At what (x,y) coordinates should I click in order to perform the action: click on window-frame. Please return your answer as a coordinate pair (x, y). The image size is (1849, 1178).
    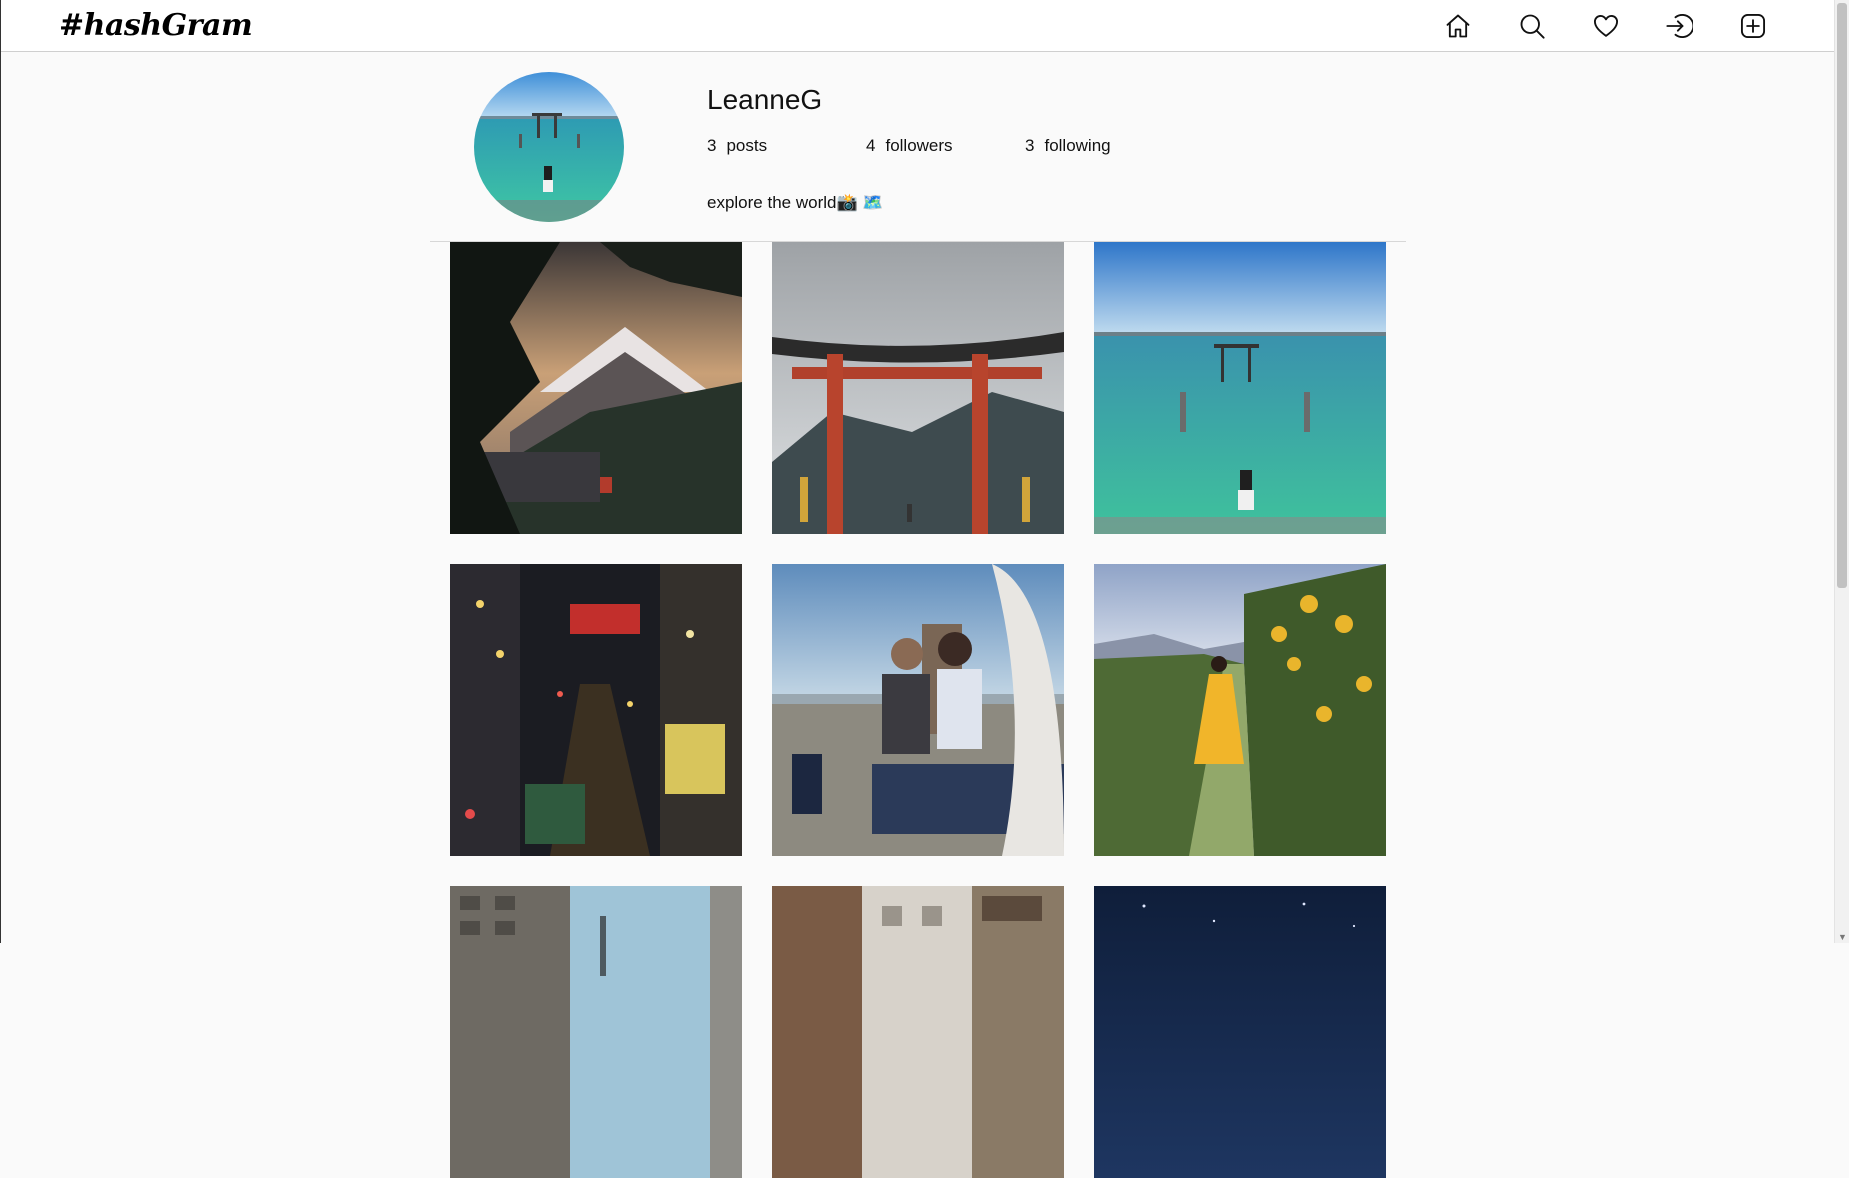
    Looking at the image, I should click on (0, 471).